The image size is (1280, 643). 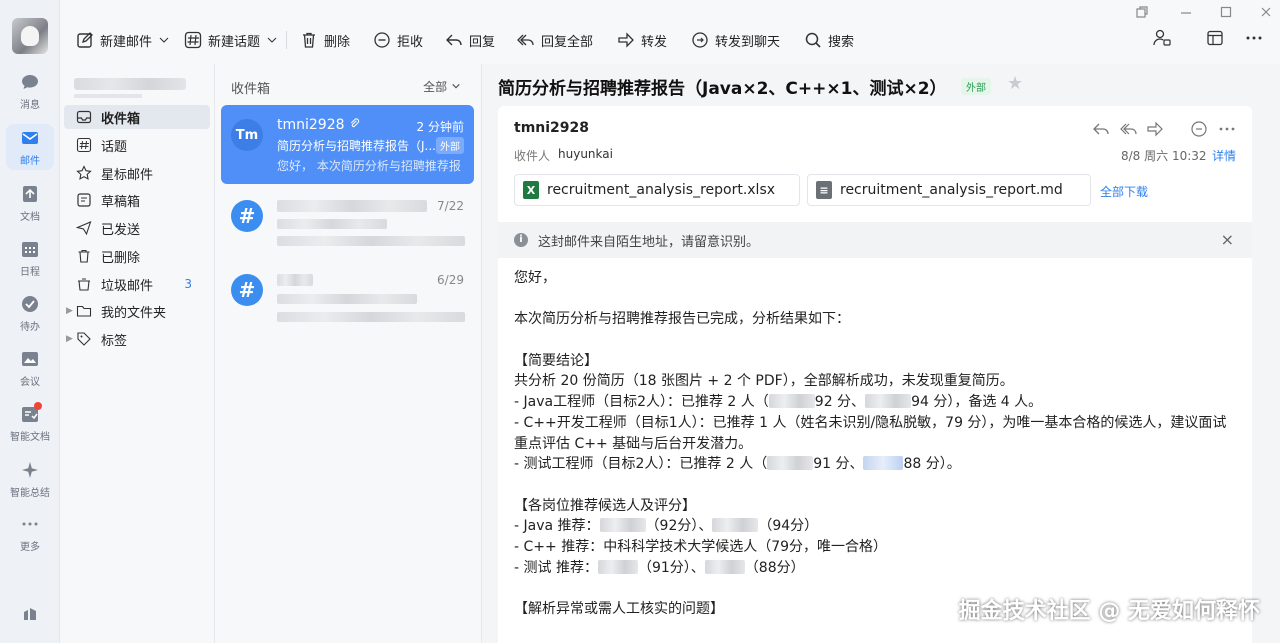 I want to click on details-link: 详情, so click(x=1224, y=155).